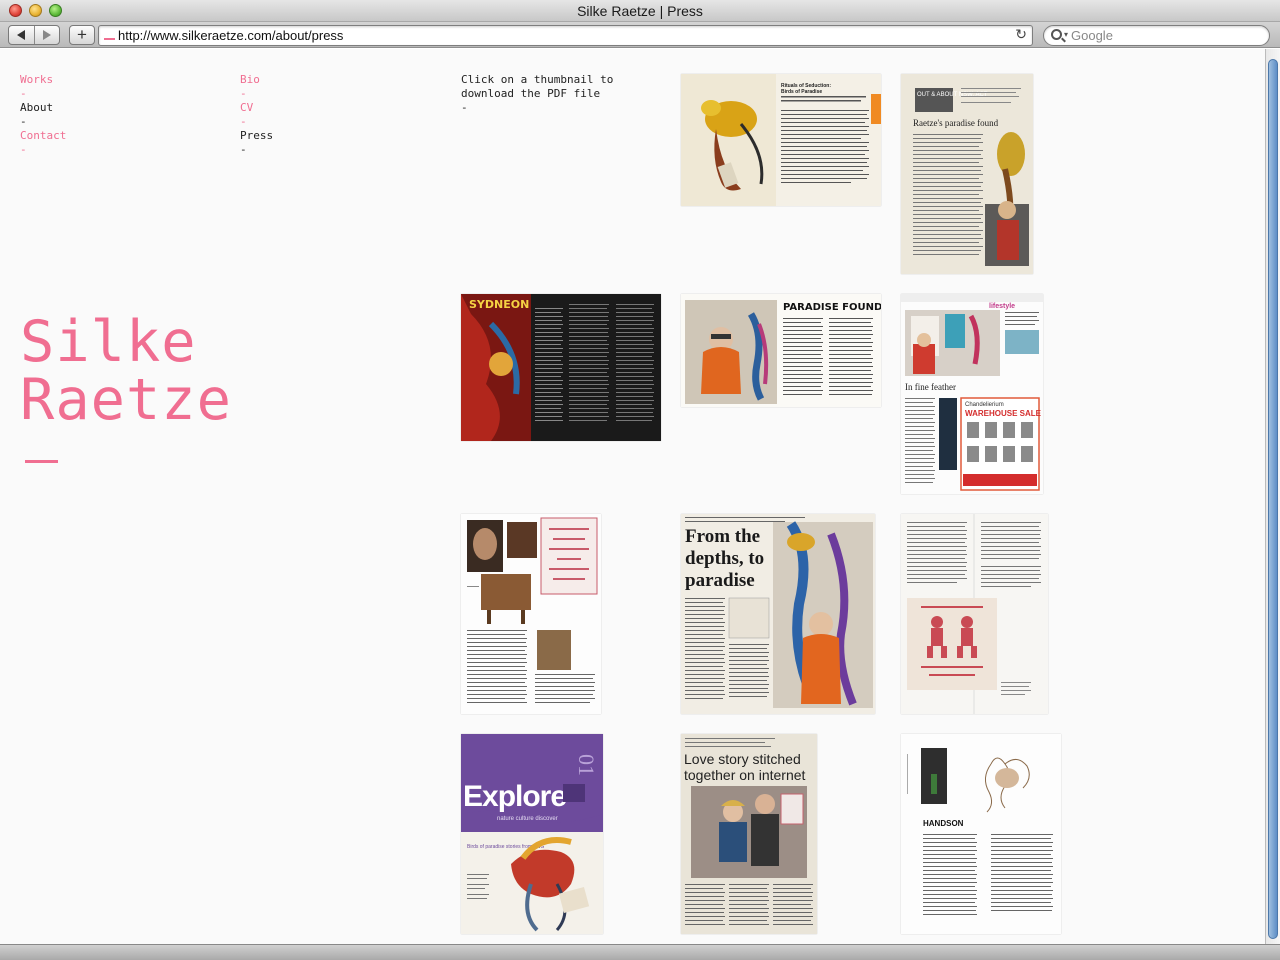  Describe the element at coordinates (1066, 34) in the screenshot. I see `search-engine-menu-icon: ▾` at that location.